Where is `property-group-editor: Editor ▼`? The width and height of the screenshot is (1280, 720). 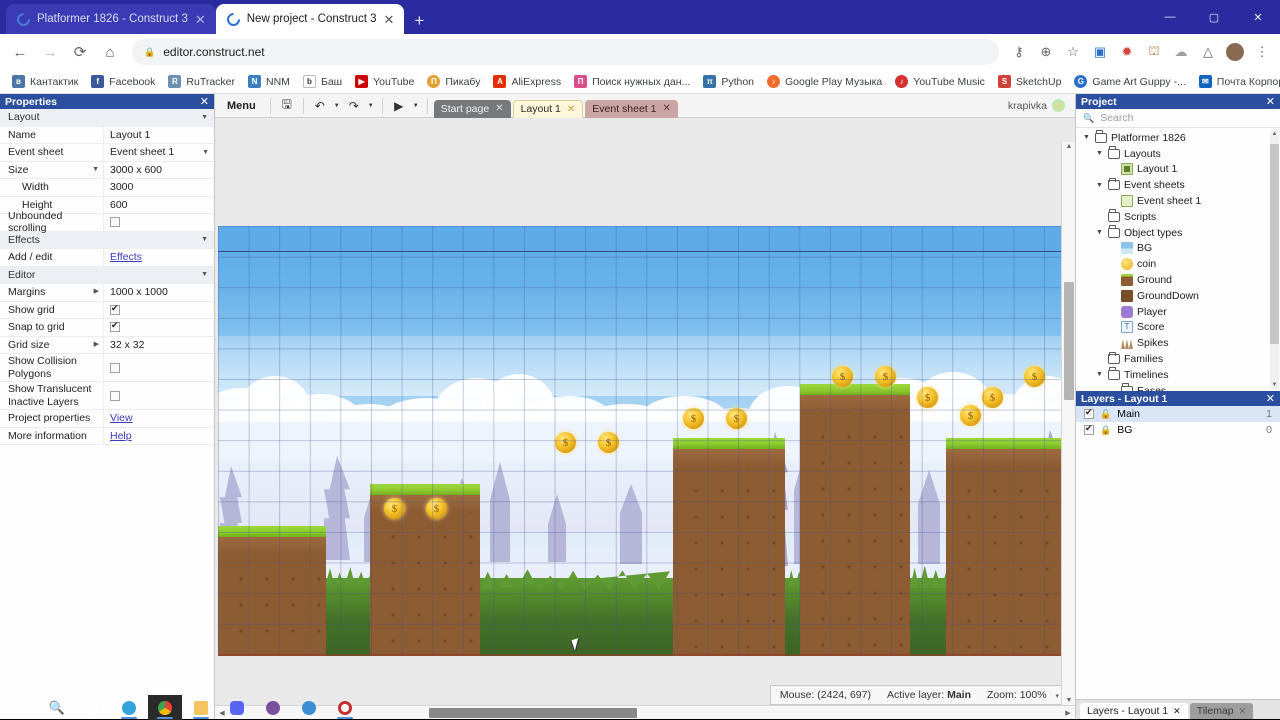
property-group-editor: Editor ▼ is located at coordinates (107, 275).